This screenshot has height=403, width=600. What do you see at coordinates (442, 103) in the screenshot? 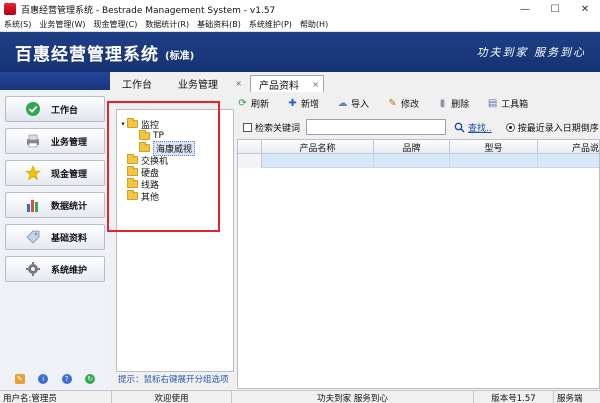
I see `delete-icon: ▮` at bounding box center [442, 103].